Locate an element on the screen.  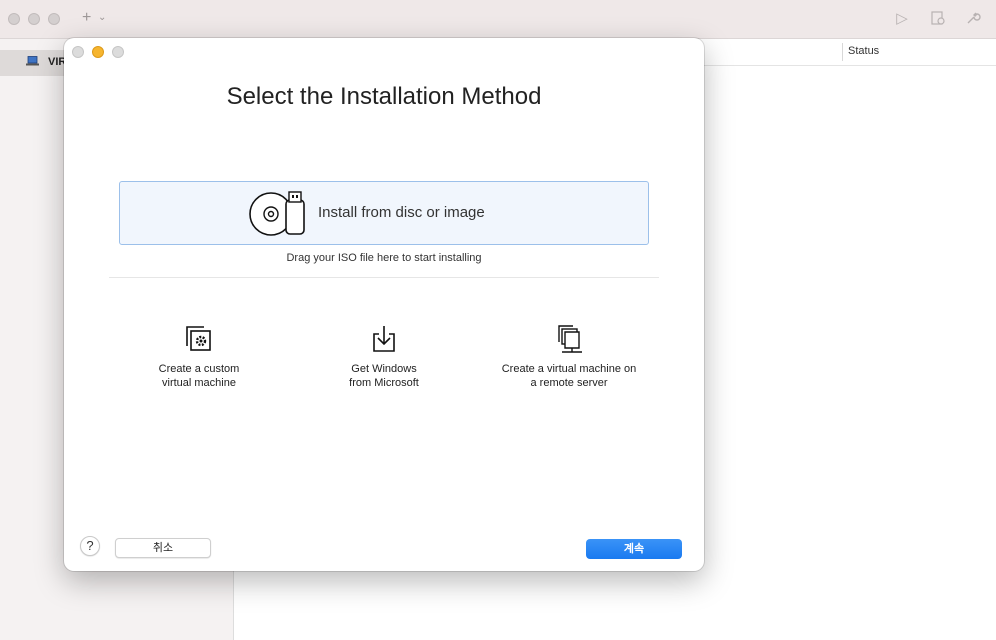
sheet-minimize-button is located at coordinates (98, 52).